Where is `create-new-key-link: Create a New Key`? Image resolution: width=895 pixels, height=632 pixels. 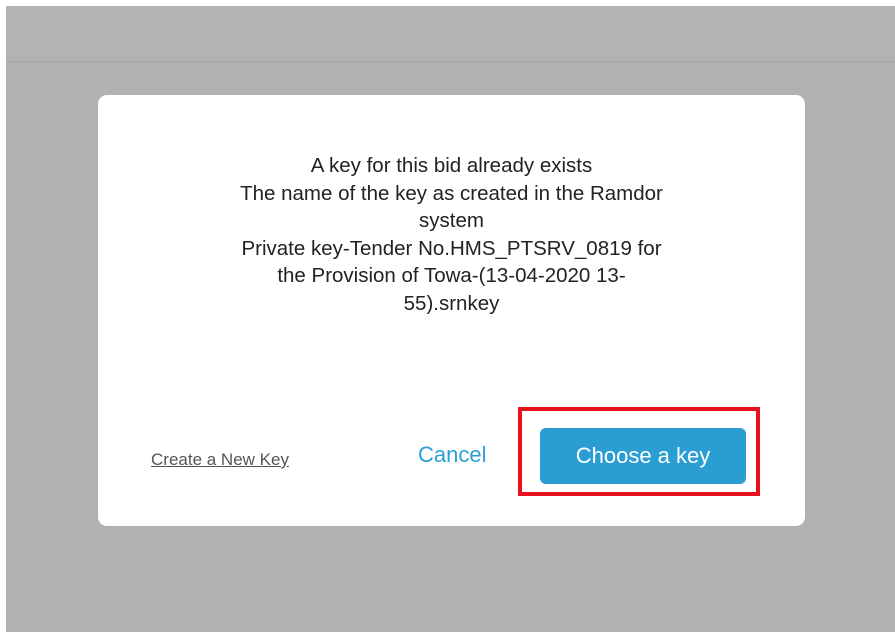 create-new-key-link: Create a New Key is located at coordinates (220, 460).